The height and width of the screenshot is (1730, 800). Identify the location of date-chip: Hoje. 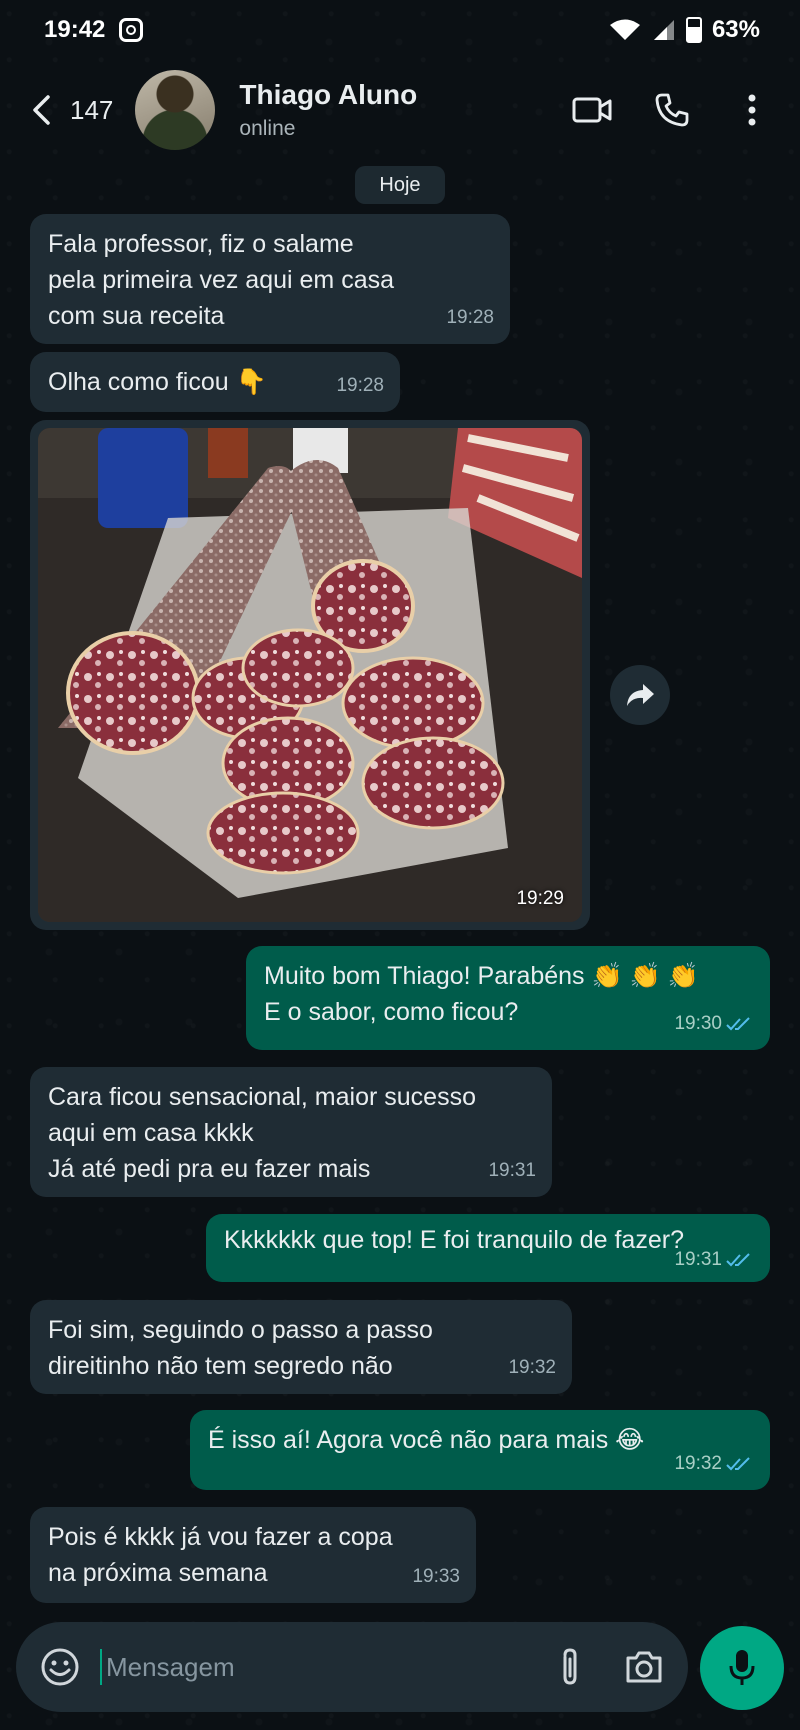
(400, 185).